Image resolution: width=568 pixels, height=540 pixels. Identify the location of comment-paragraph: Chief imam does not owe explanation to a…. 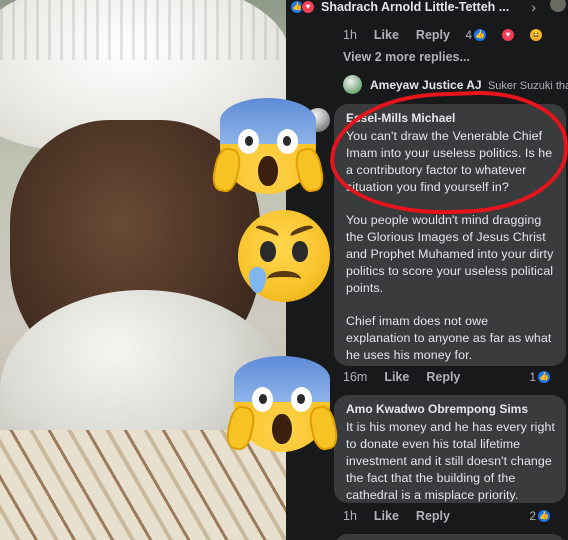
(449, 338).